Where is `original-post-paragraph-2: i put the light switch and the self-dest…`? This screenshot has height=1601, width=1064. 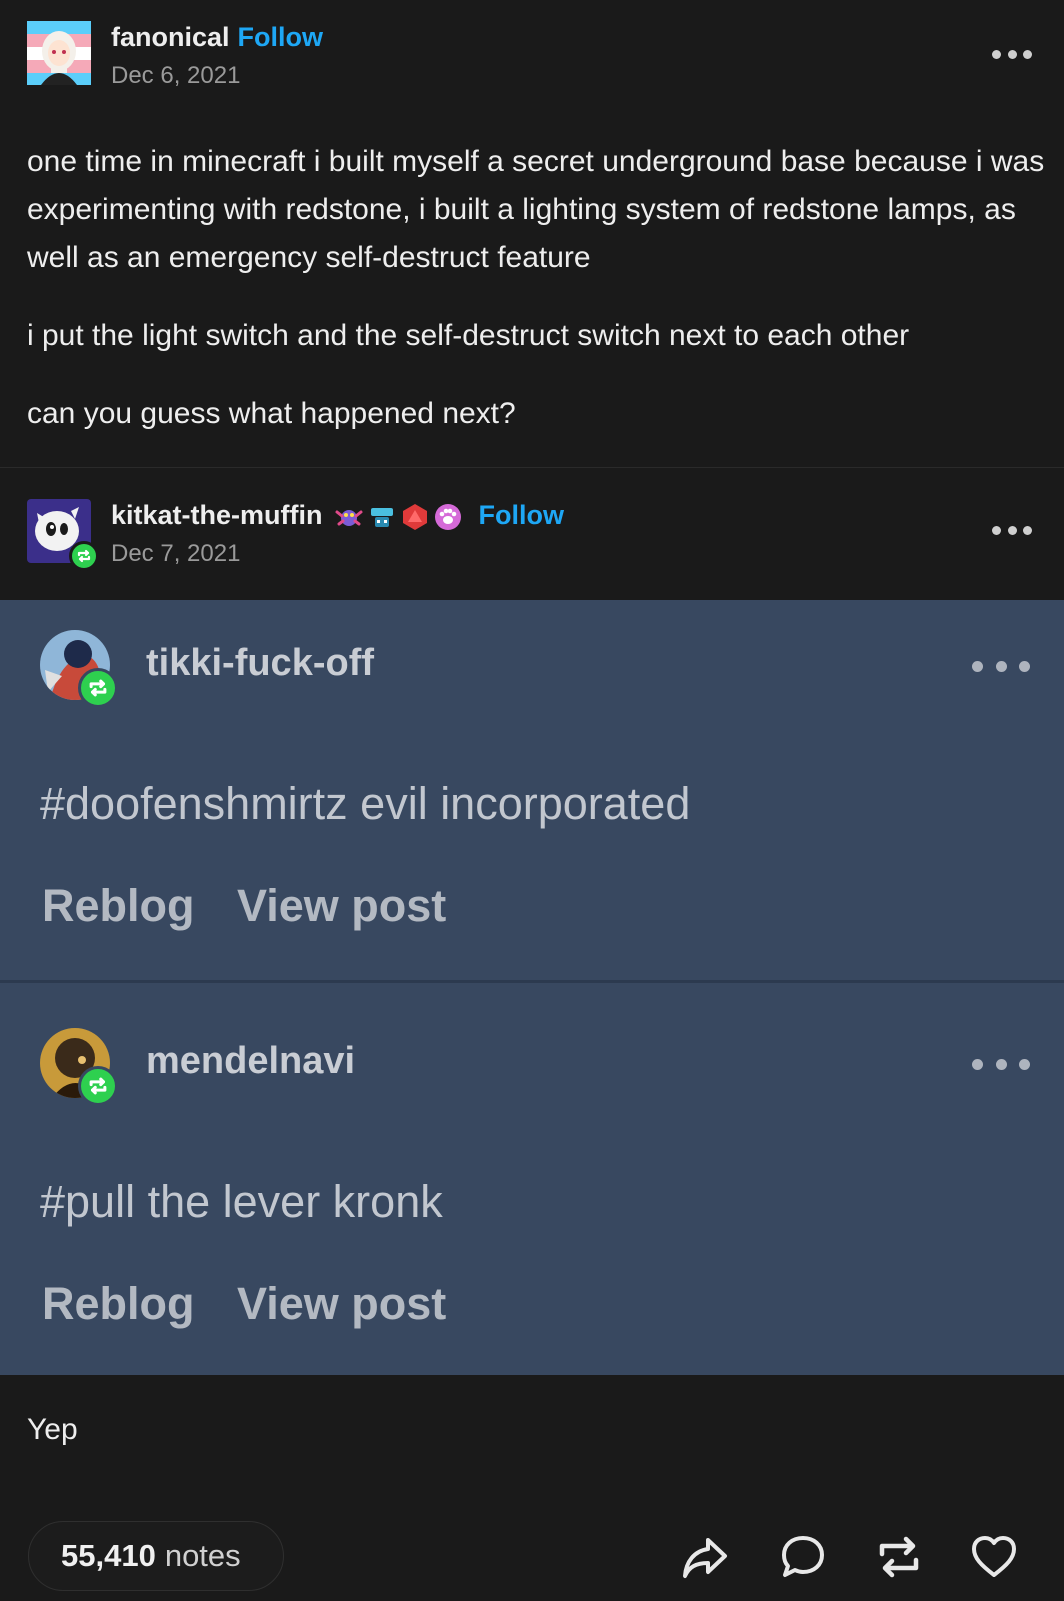
original-post-paragraph-2: i put the light switch and the self-dest… is located at coordinates (468, 335).